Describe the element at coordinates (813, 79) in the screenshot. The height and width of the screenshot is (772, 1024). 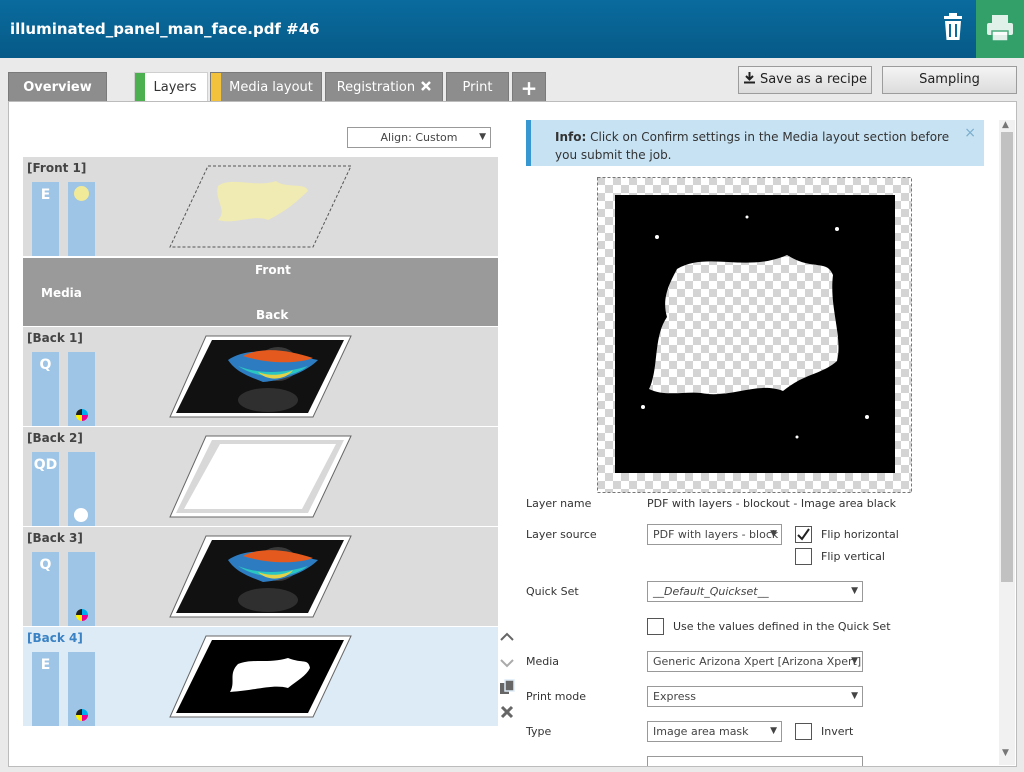
I see `save-as-recipe-label: Save as a recipe` at that location.